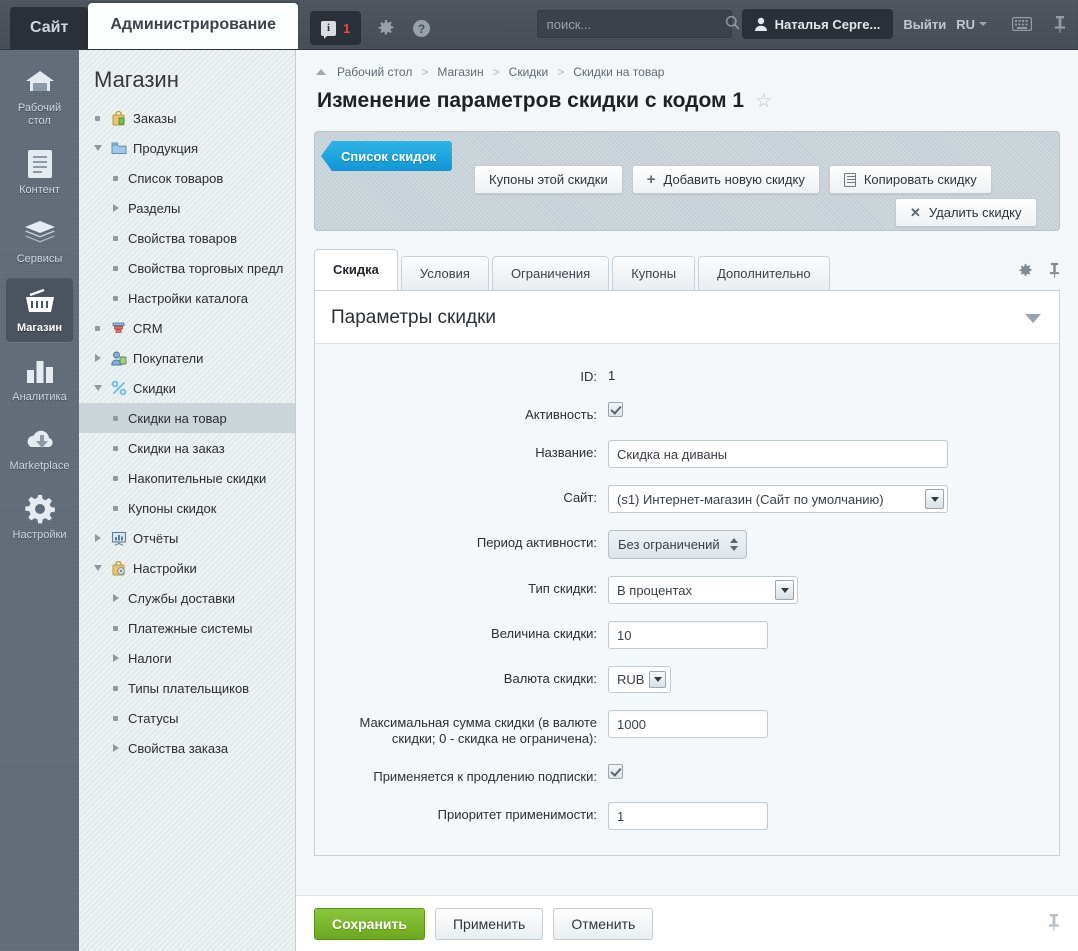  What do you see at coordinates (187, 748) in the screenshot?
I see `tree-item-свойства-заказа: Свойства заказа` at bounding box center [187, 748].